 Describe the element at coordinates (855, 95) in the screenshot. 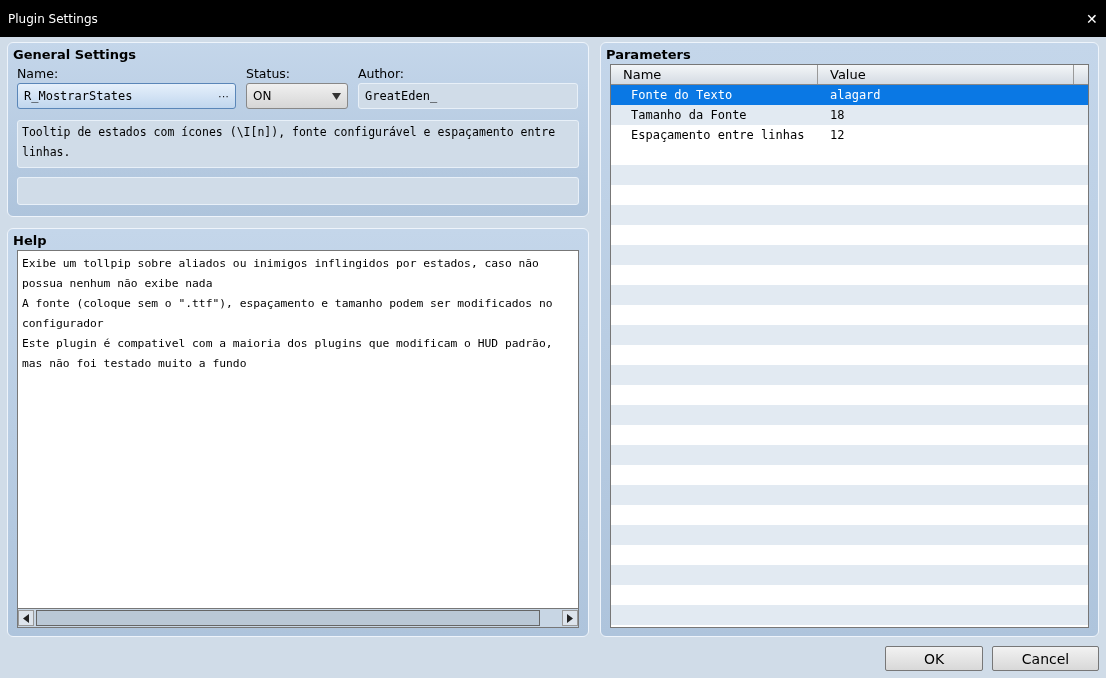

I see `parameter-value: alagard` at that location.